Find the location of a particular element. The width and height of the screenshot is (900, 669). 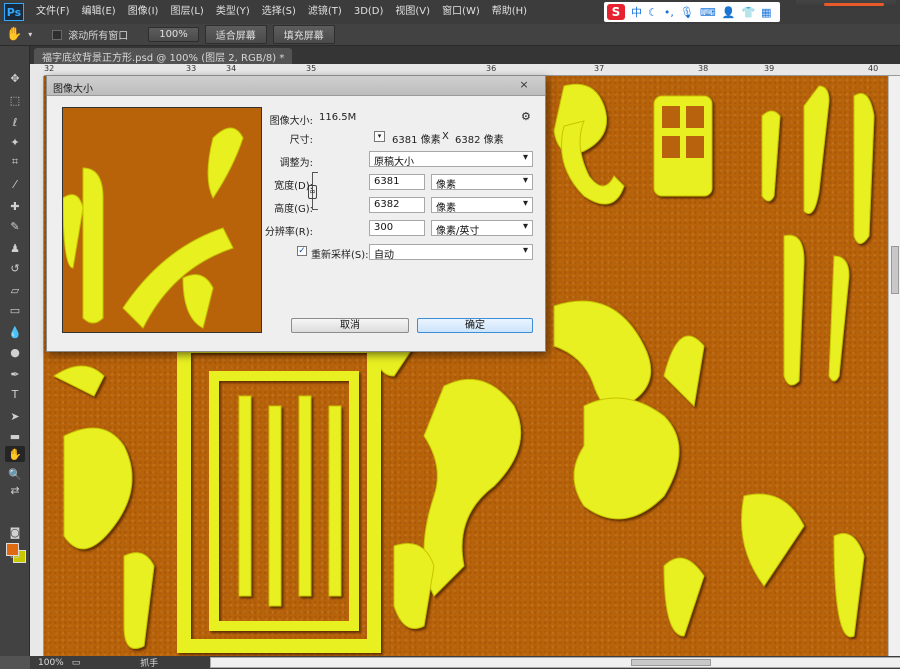

brush-tool-icon: ✎ is located at coordinates (15, 226).